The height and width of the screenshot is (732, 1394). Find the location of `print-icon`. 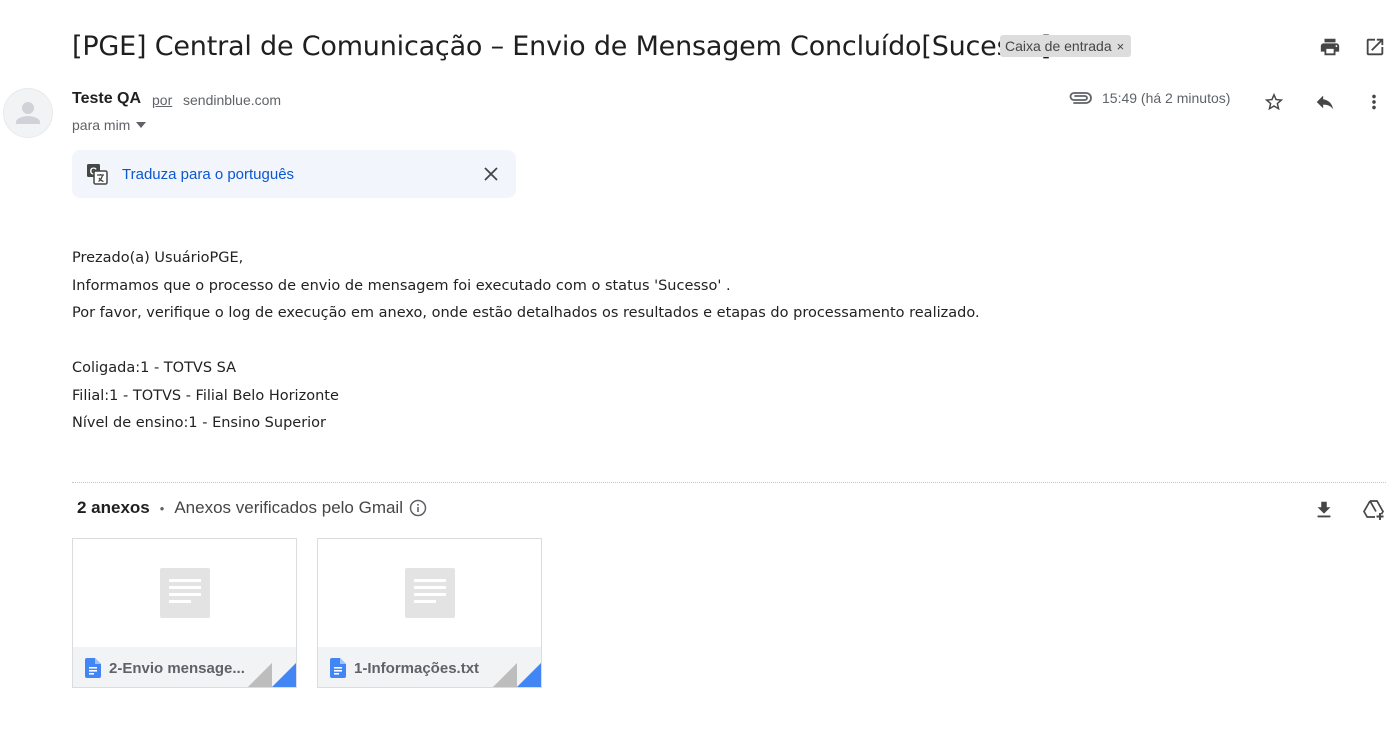

print-icon is located at coordinates (1330, 47).